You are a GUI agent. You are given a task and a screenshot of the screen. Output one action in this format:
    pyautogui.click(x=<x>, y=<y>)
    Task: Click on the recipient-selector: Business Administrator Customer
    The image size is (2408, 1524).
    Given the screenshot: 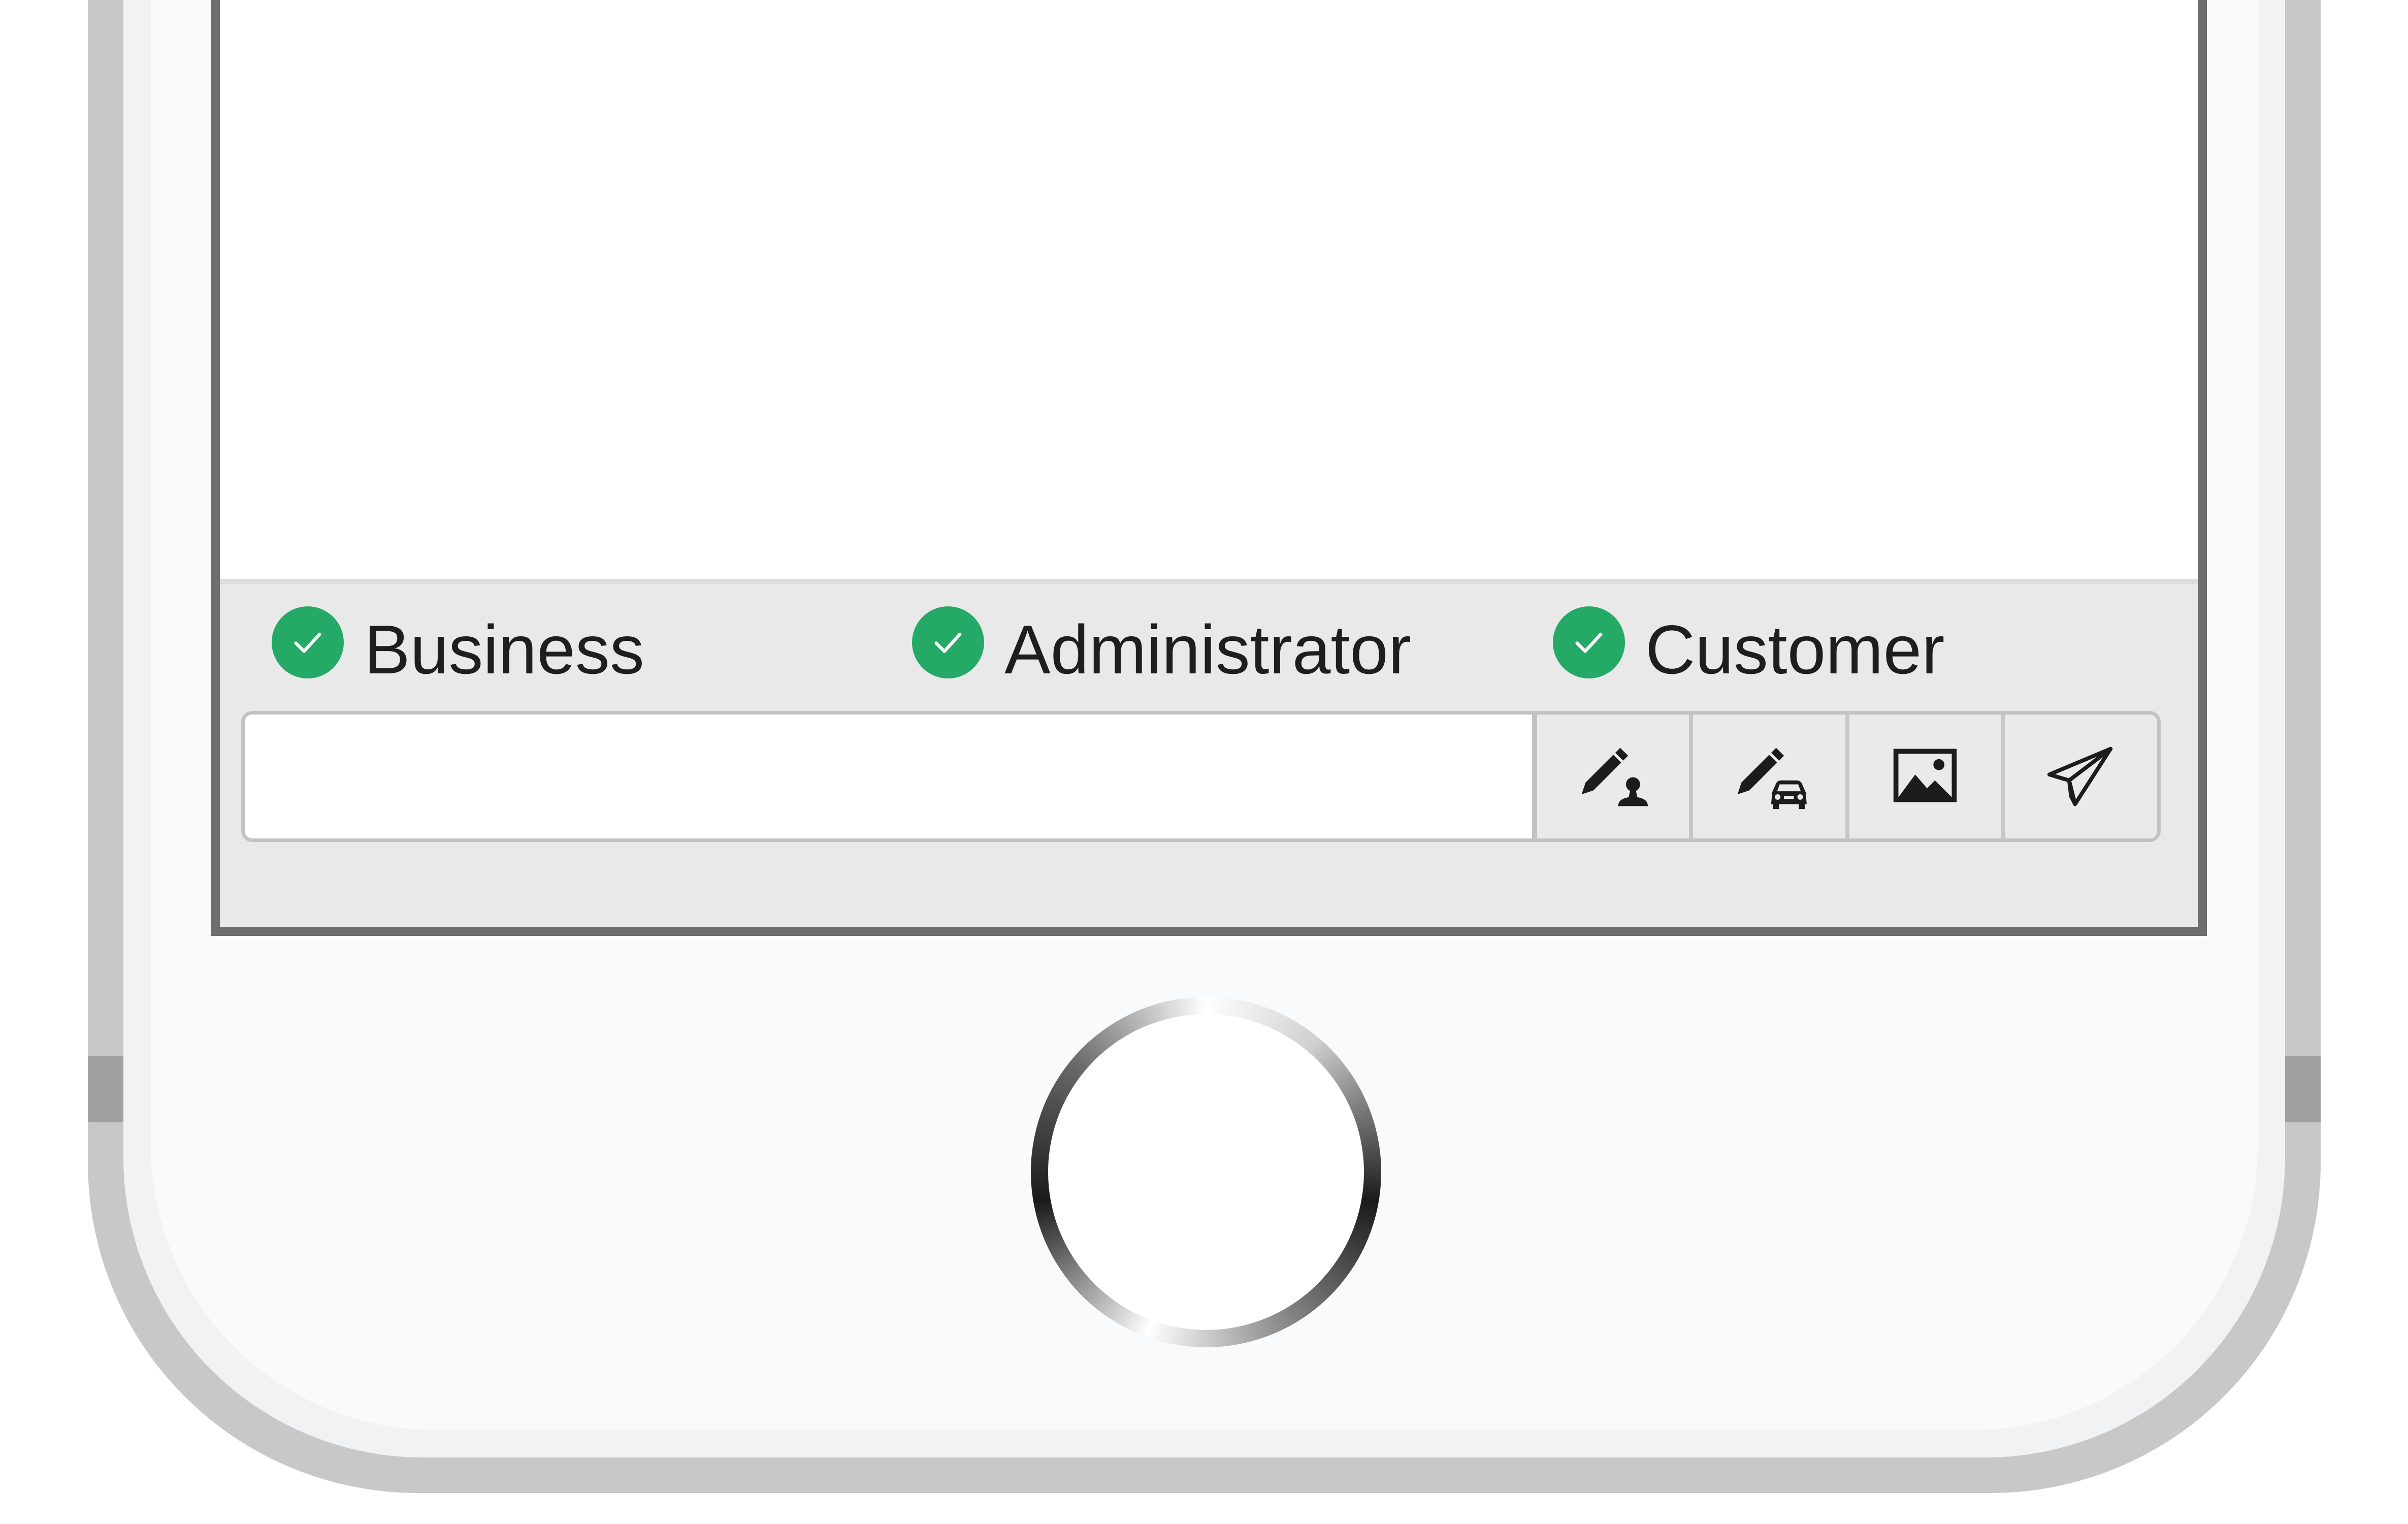 What is the action you would take?
    pyautogui.click(x=1209, y=646)
    